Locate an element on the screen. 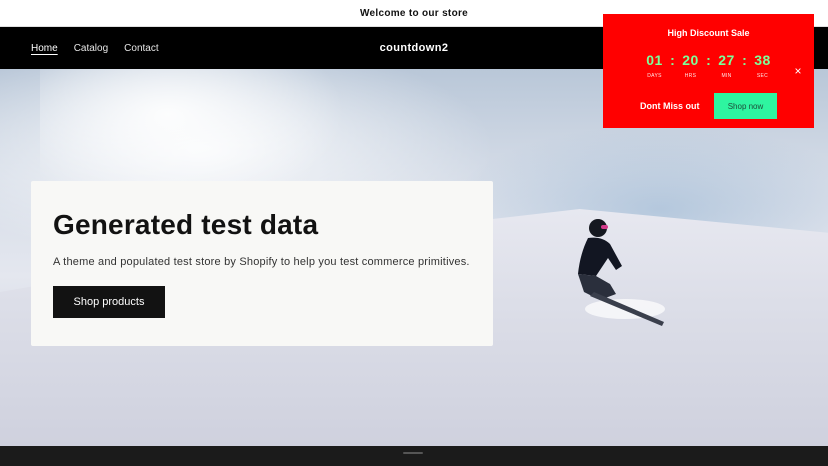 The height and width of the screenshot is (466, 828). countdown-hours: 20 HRS is located at coordinates (690, 65).